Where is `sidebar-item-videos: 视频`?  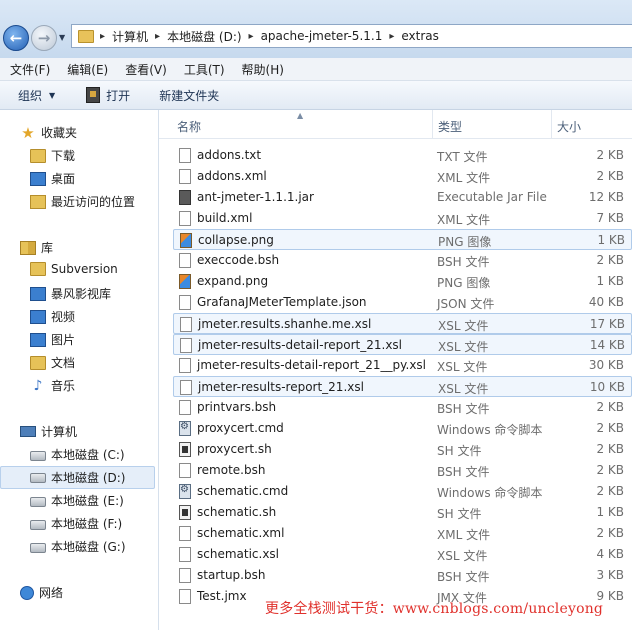
sidebar-item-videos: 视频 is located at coordinates (52, 316).